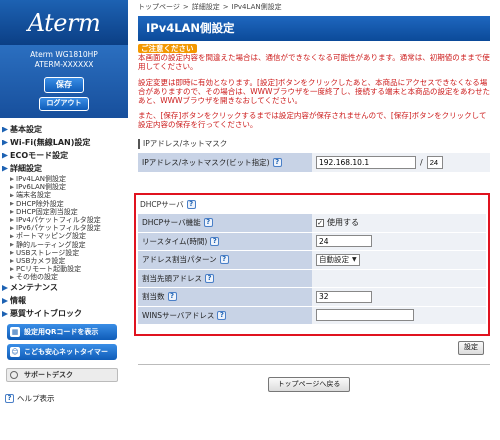 This screenshot has height=440, width=500. What do you see at coordinates (66, 398) in the screenshot?
I see `help-link: ? ヘルプ表示` at bounding box center [66, 398].